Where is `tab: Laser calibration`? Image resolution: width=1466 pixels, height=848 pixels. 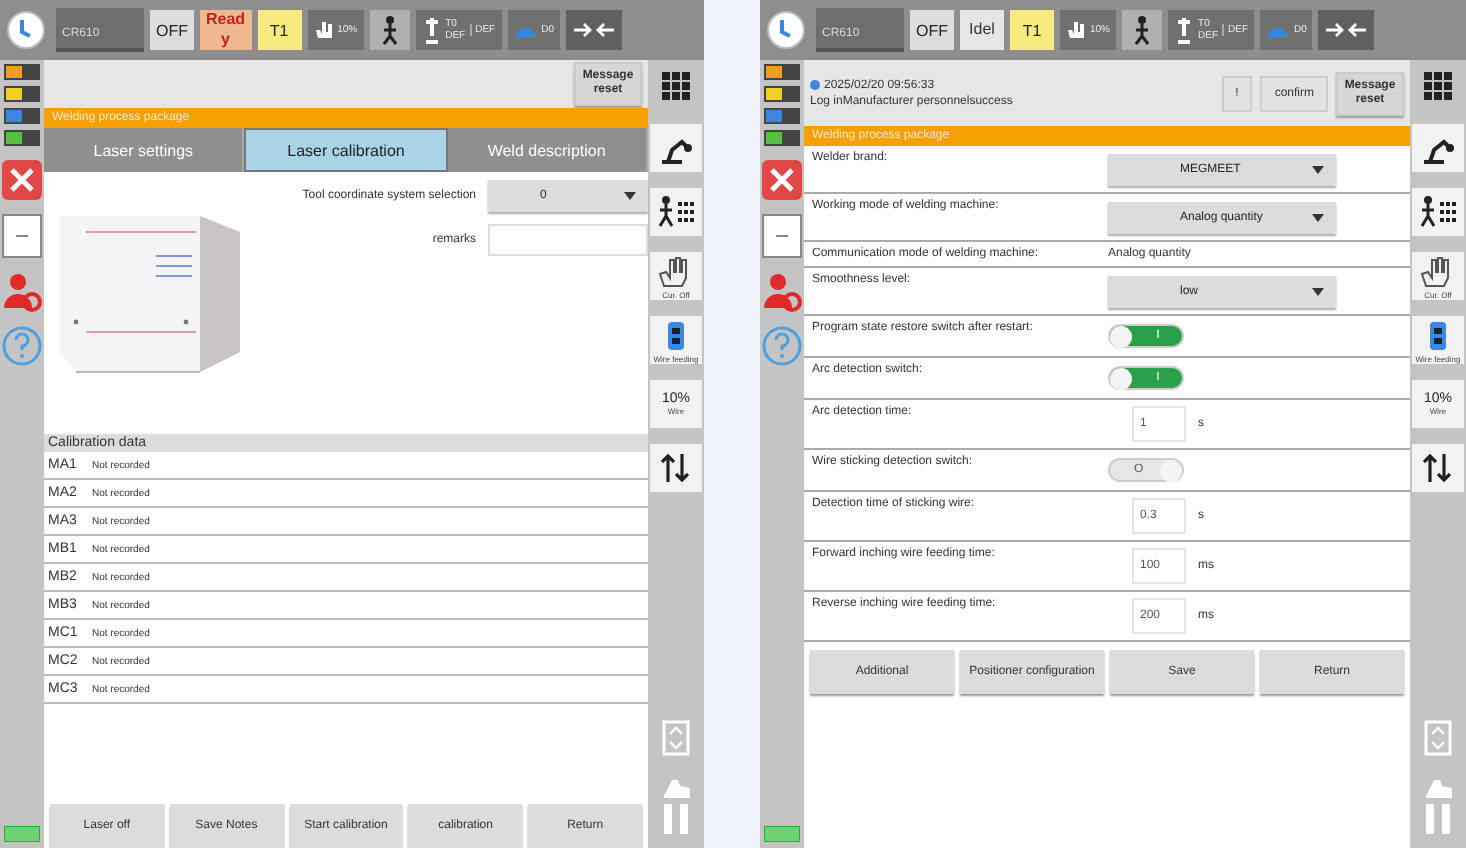 tab: Laser calibration is located at coordinates (346, 150).